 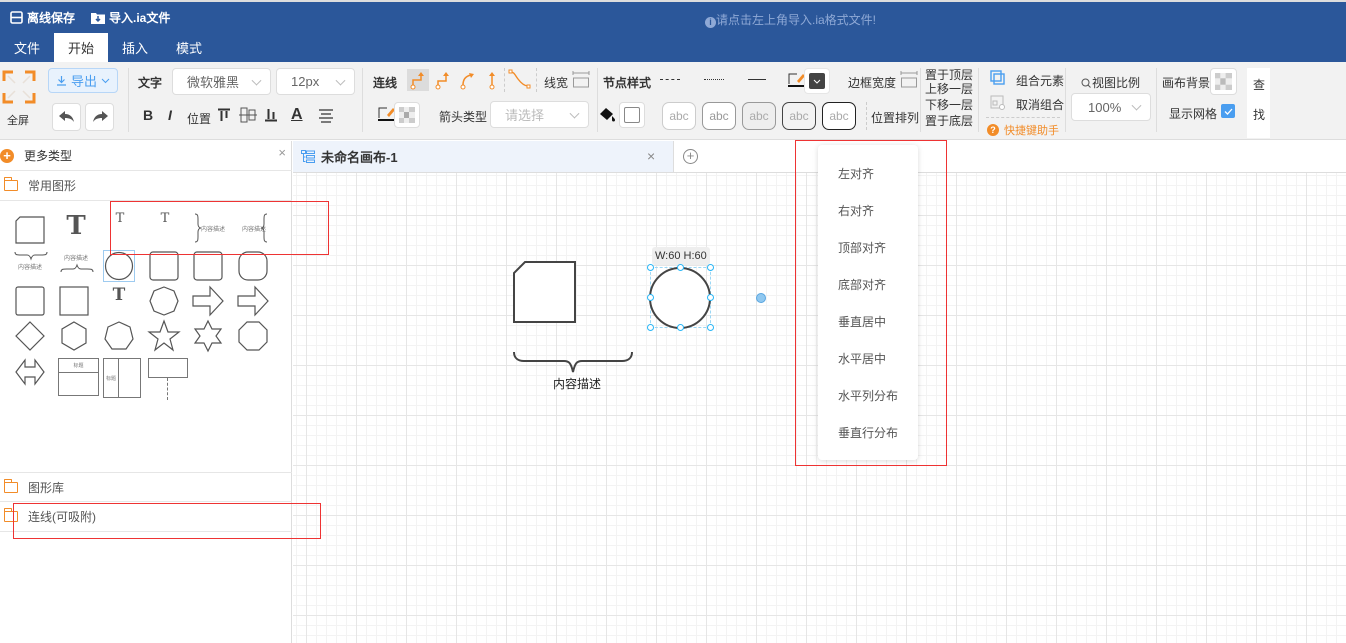 I want to click on border-dashed-option, so click(x=670, y=79).